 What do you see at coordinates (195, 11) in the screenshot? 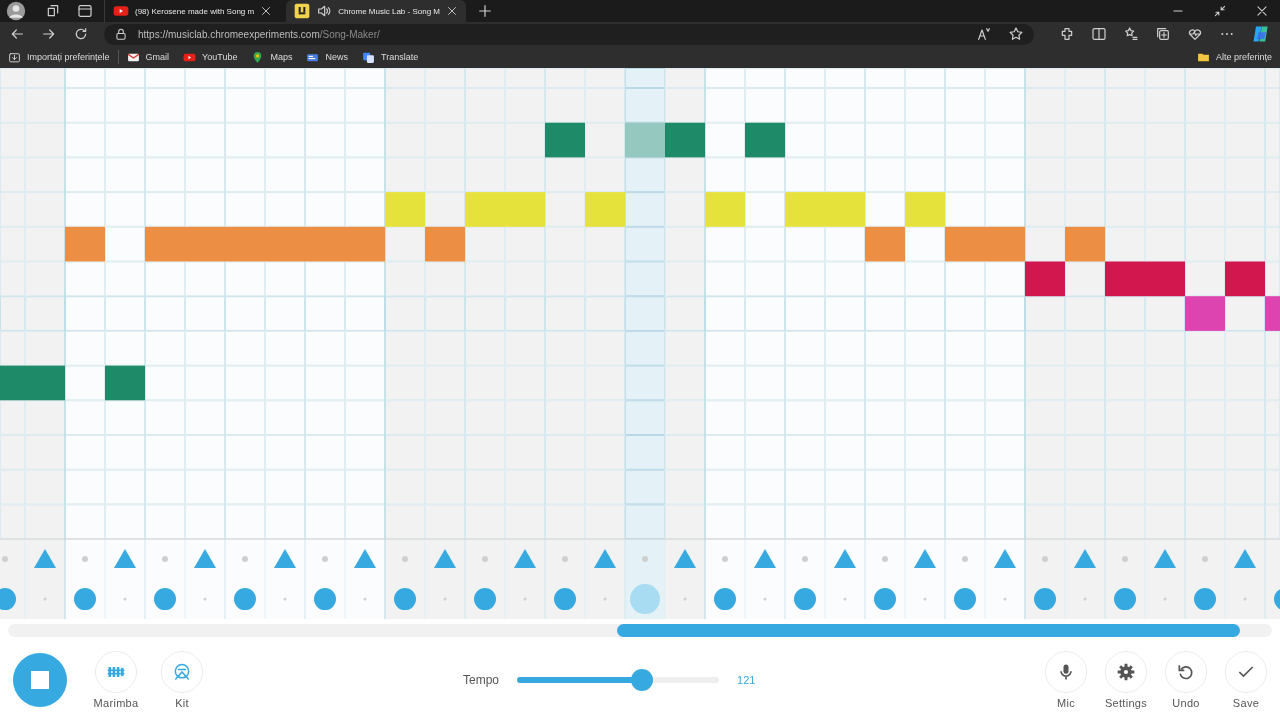
I see `tab-title: (98) Kerosene made with Song m` at bounding box center [195, 11].